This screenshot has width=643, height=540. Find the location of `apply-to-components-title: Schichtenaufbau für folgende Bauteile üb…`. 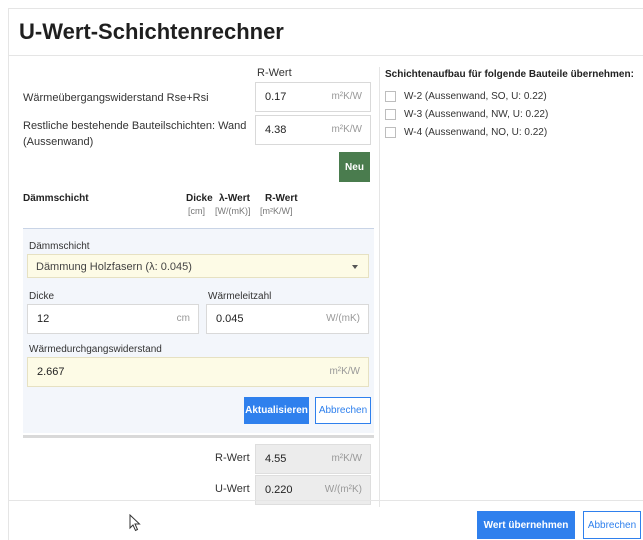

apply-to-components-title: Schichtenaufbau für folgende Bauteile üb… is located at coordinates (509, 74).